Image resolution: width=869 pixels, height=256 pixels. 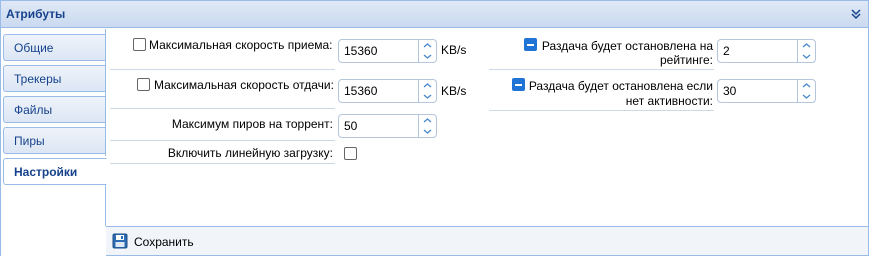 I want to click on max-upload-unit: KB/s, so click(x=454, y=91).